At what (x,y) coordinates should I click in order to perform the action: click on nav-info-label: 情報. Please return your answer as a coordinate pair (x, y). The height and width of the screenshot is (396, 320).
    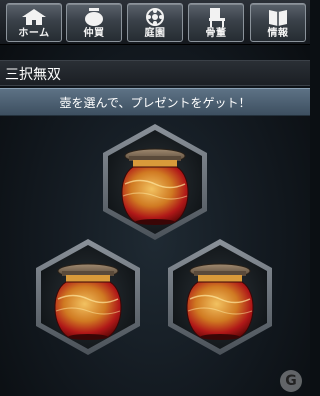
    Looking at the image, I should click on (278, 33).